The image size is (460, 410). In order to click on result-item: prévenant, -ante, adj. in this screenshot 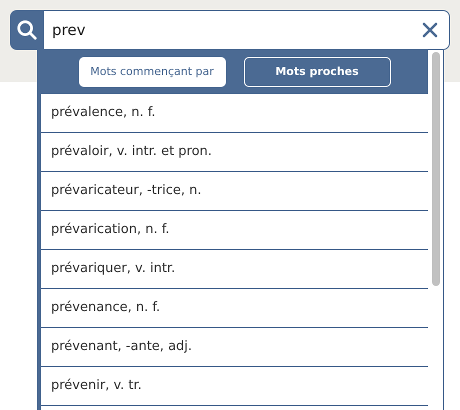, I will do `click(234, 347)`.